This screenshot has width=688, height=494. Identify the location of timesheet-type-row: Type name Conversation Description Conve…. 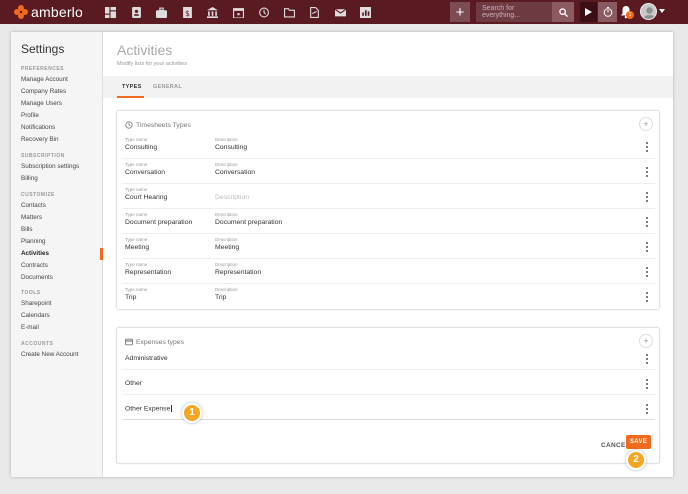
(389, 171).